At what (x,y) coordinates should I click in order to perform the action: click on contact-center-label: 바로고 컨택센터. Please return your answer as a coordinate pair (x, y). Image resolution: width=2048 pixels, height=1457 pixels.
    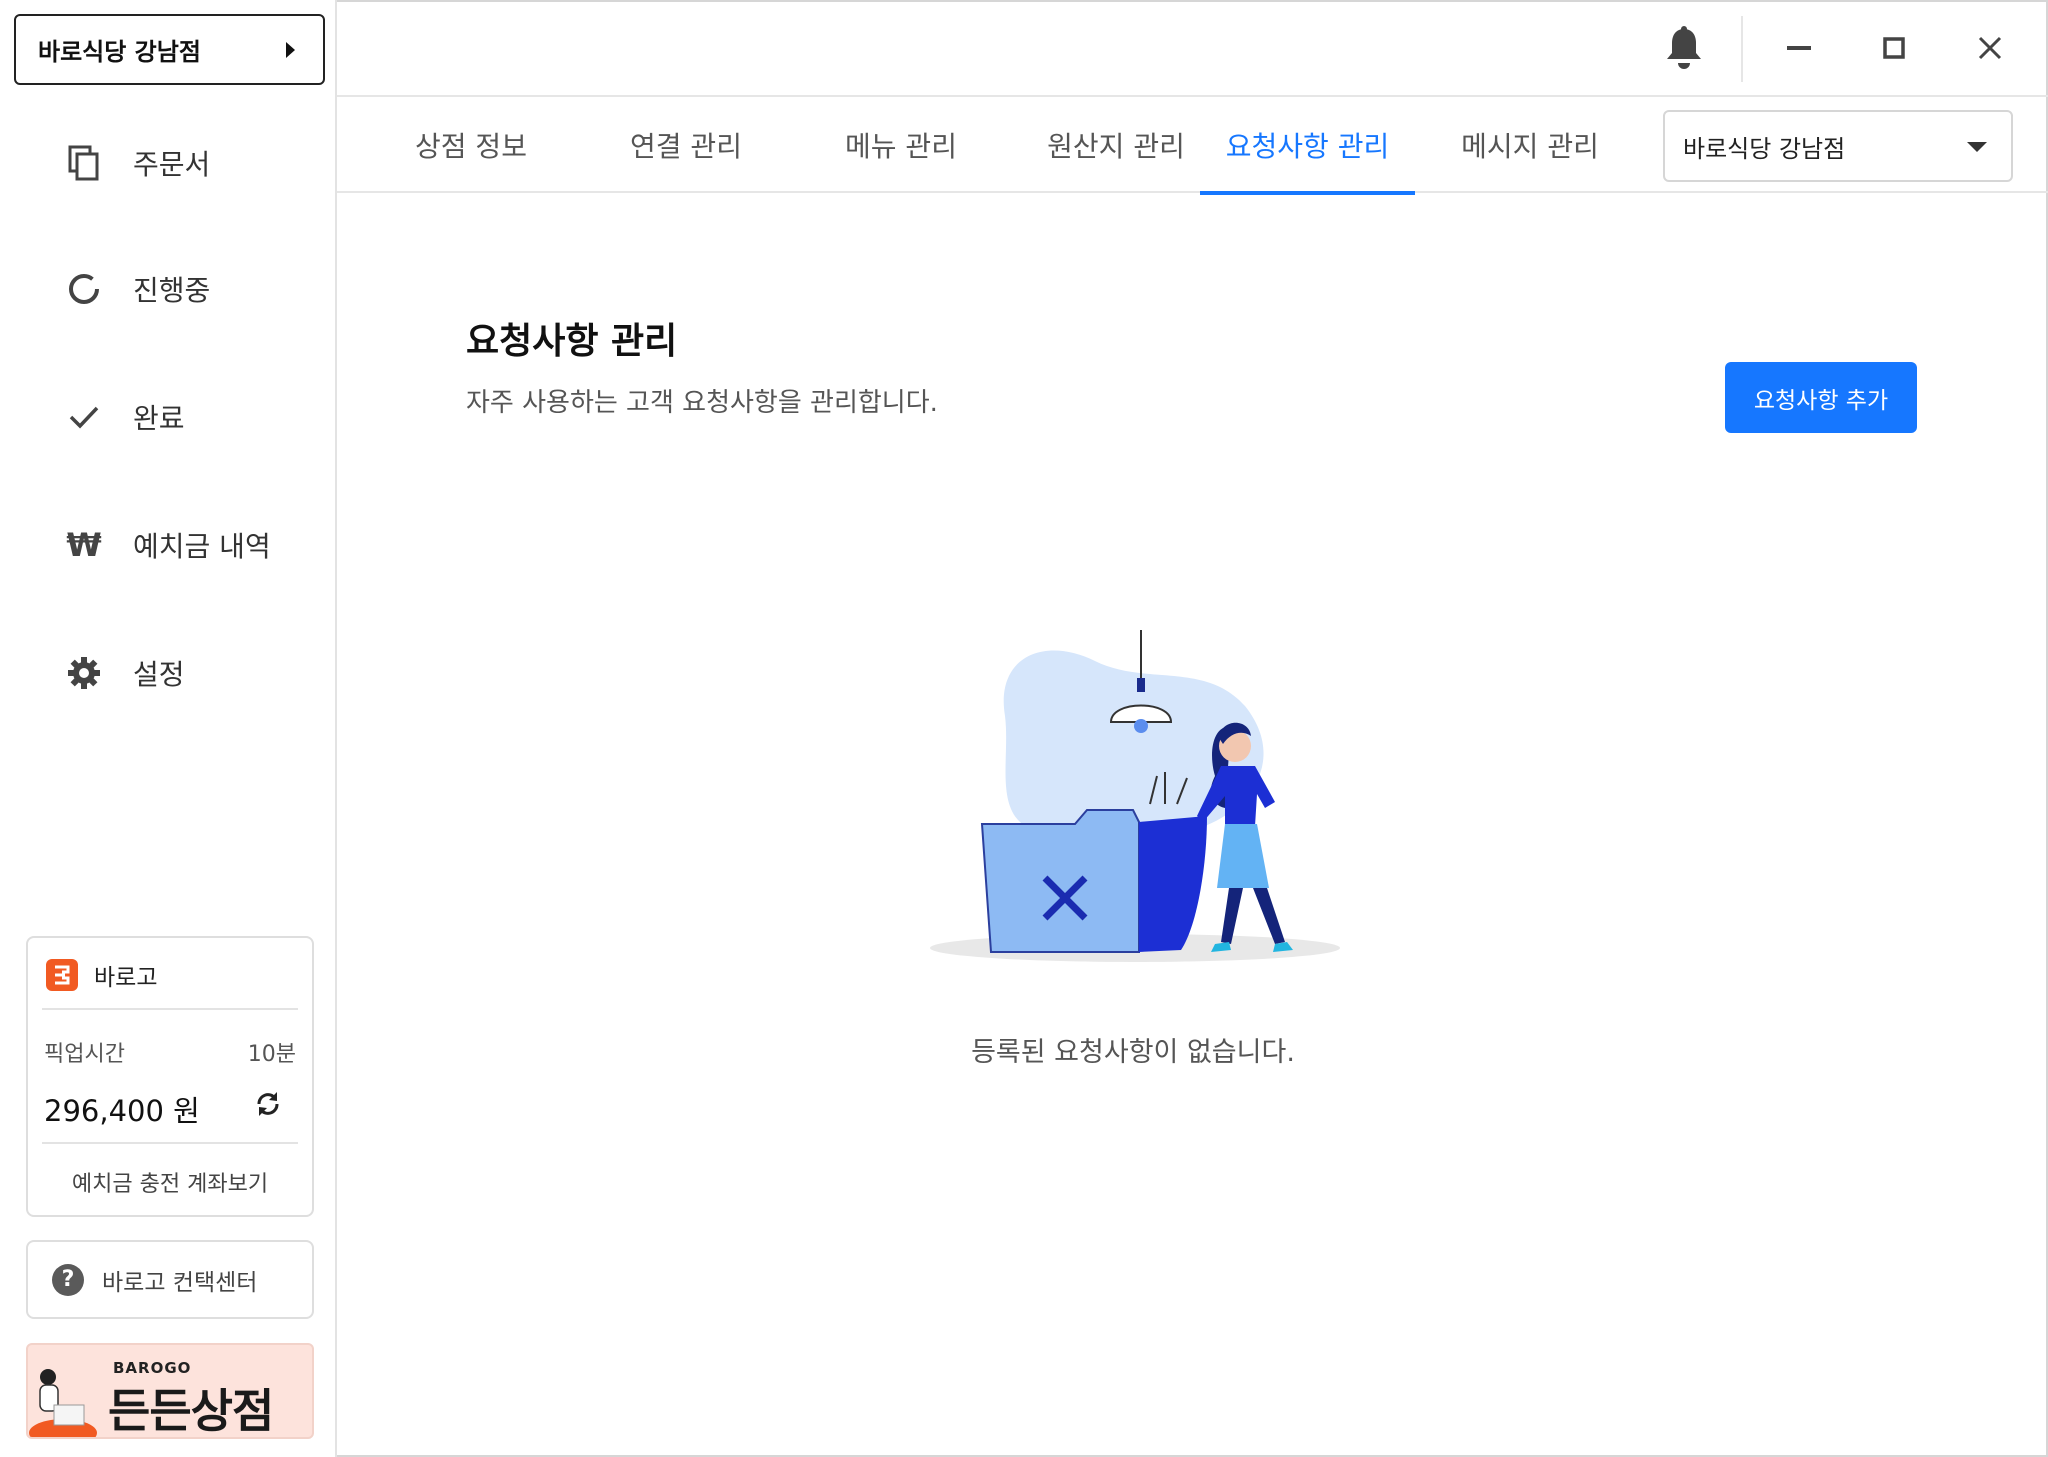
    Looking at the image, I should click on (180, 1282).